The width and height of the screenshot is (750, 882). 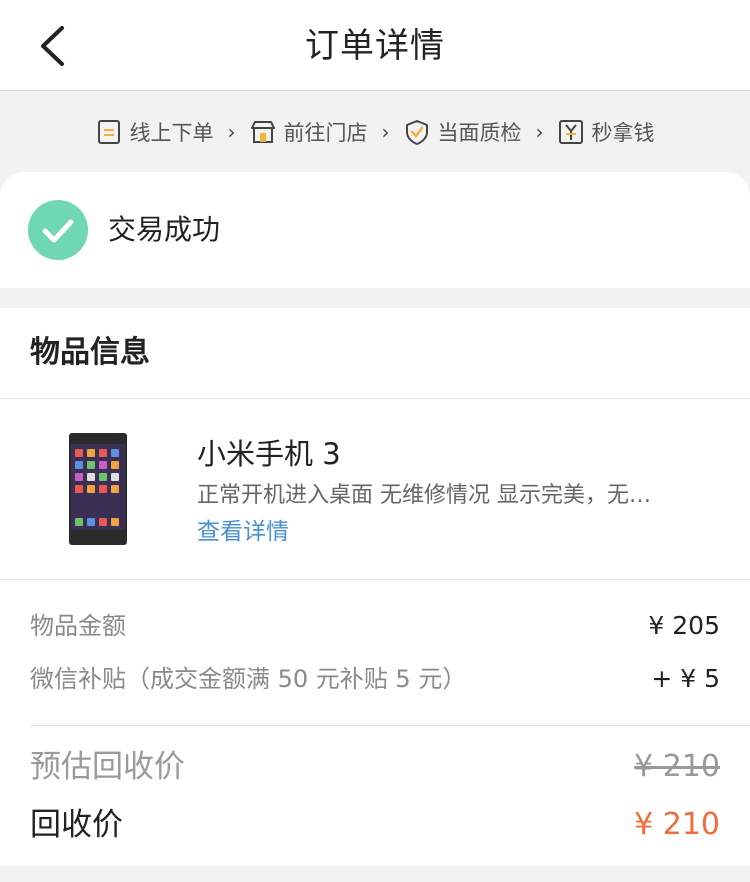 I want to click on section-title: 物品信息, so click(x=90, y=352).